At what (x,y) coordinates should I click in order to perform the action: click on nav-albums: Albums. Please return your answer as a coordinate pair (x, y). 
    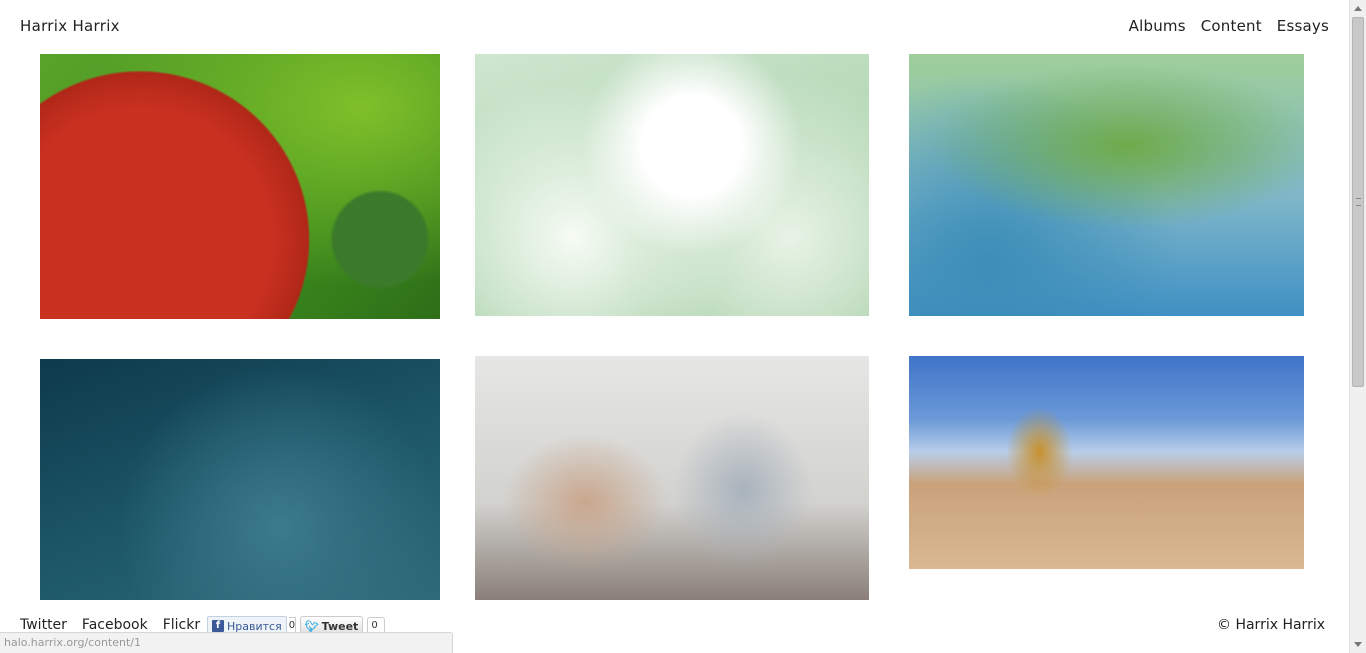
    Looking at the image, I should click on (1157, 26).